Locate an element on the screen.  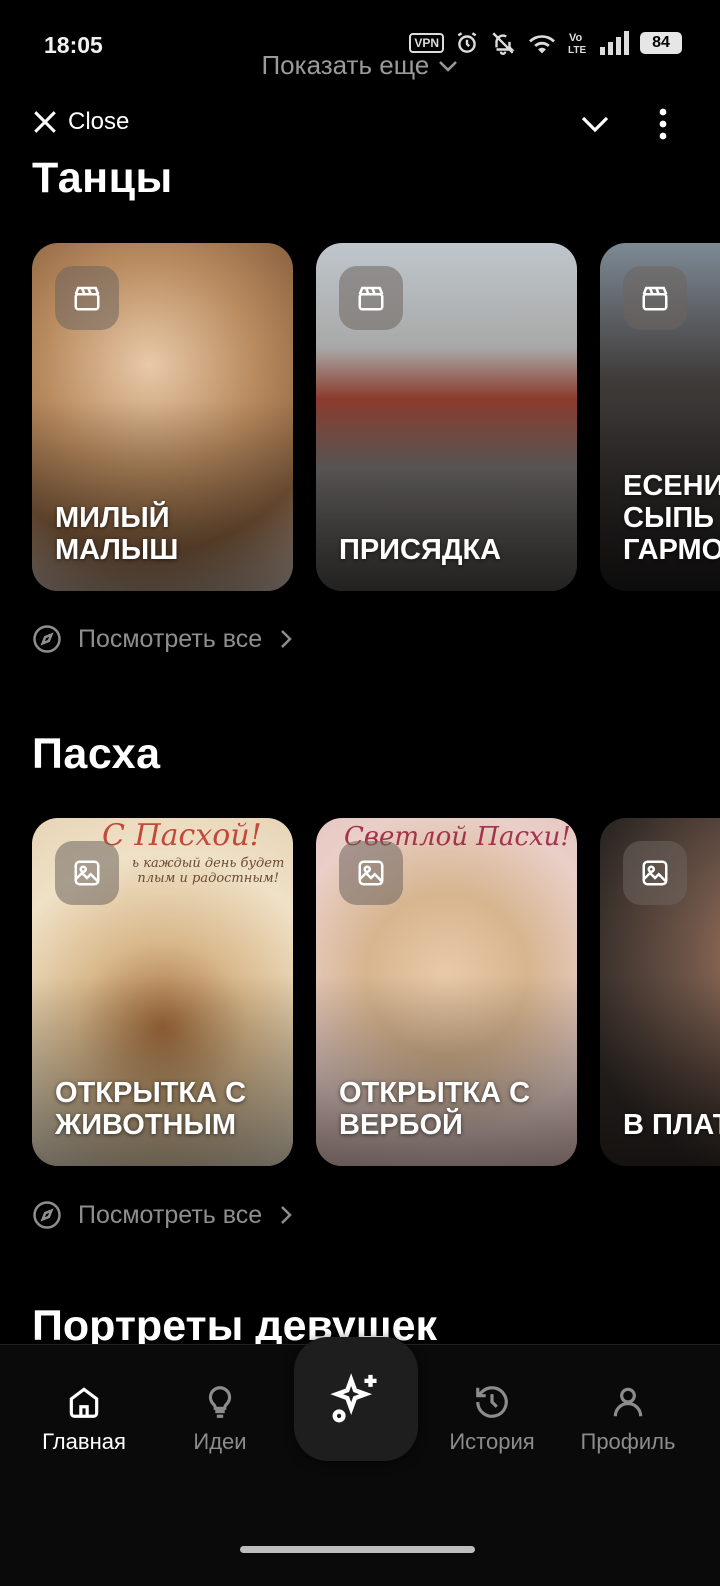
close-label: Close is located at coordinates (99, 121).